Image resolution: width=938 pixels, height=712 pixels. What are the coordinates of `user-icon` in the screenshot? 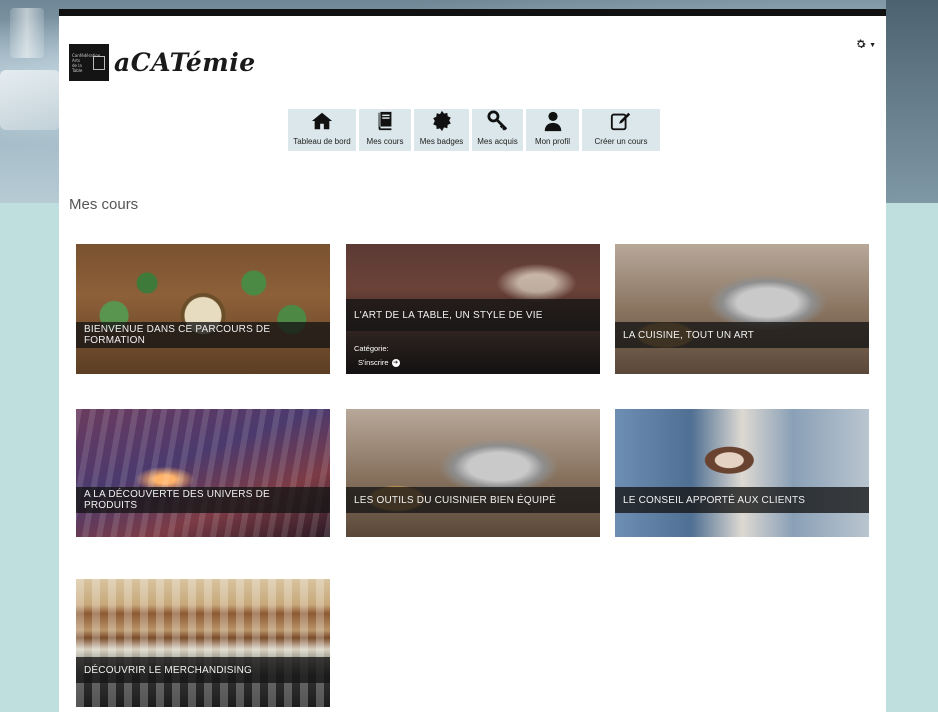 It's located at (552, 121).